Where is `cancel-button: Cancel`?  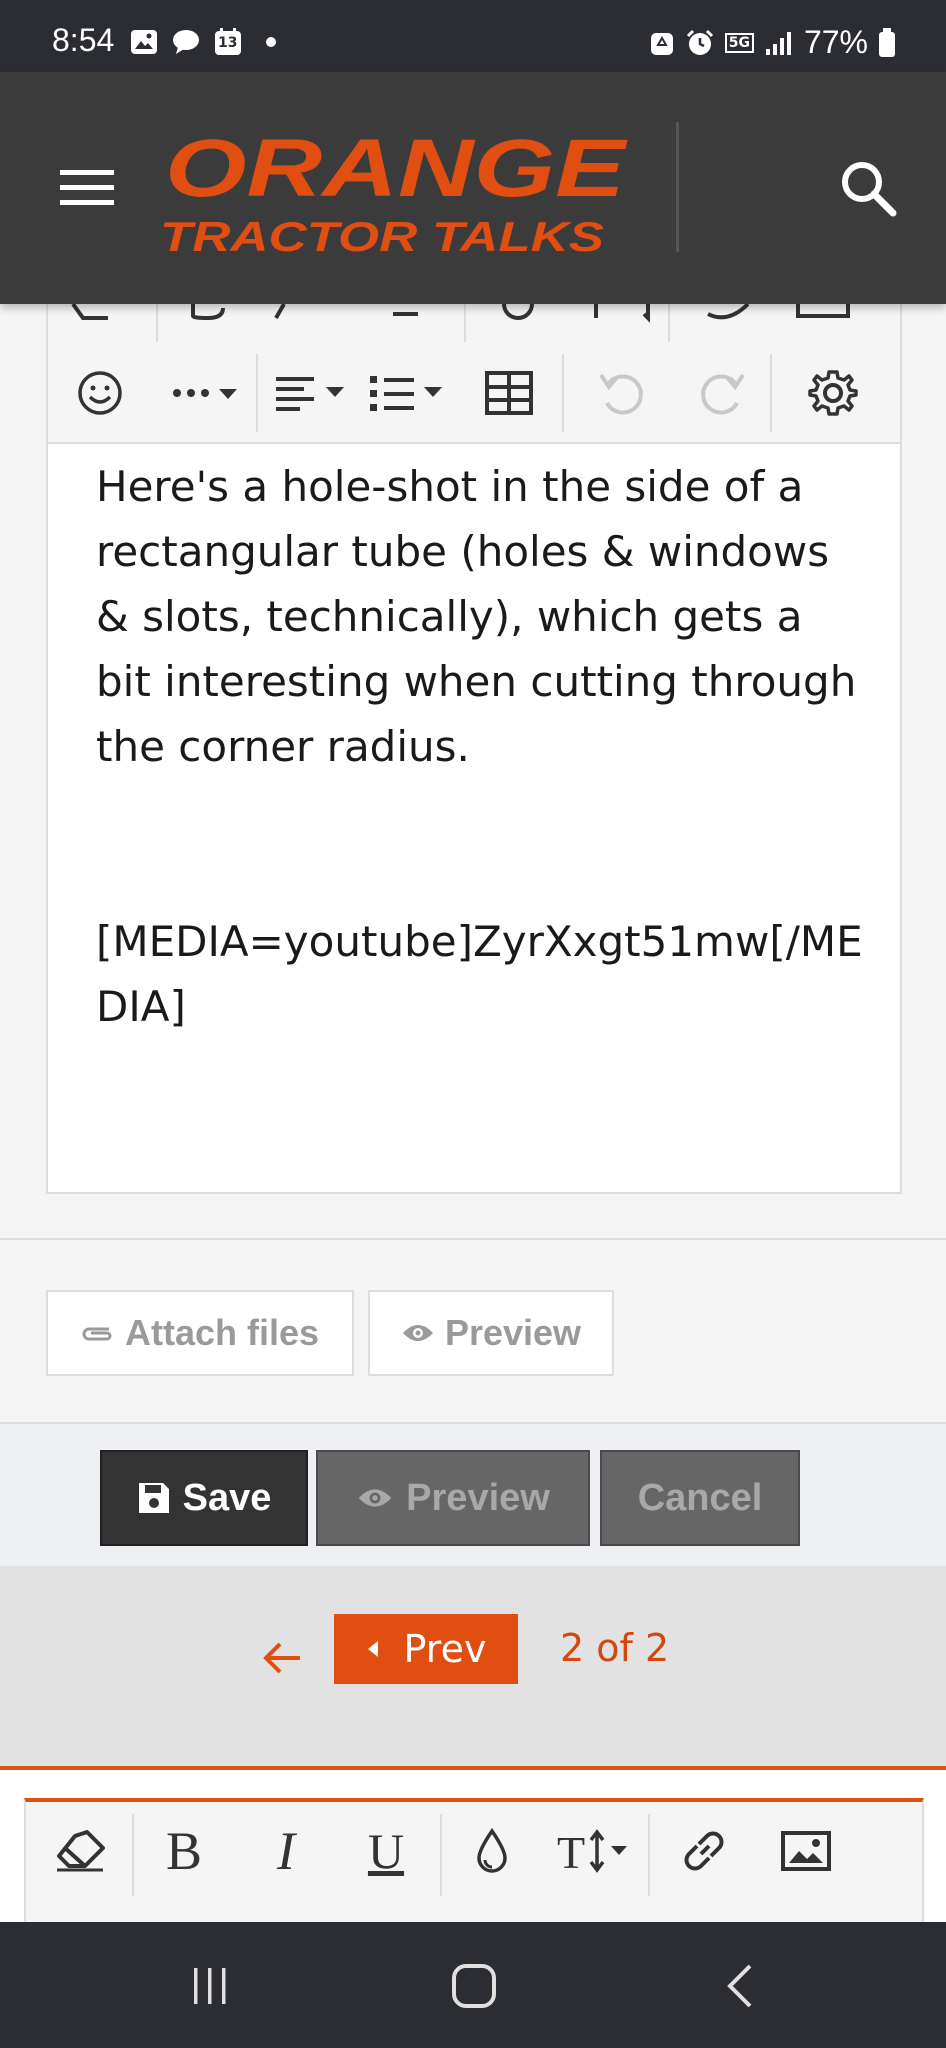
cancel-button: Cancel is located at coordinates (700, 1498).